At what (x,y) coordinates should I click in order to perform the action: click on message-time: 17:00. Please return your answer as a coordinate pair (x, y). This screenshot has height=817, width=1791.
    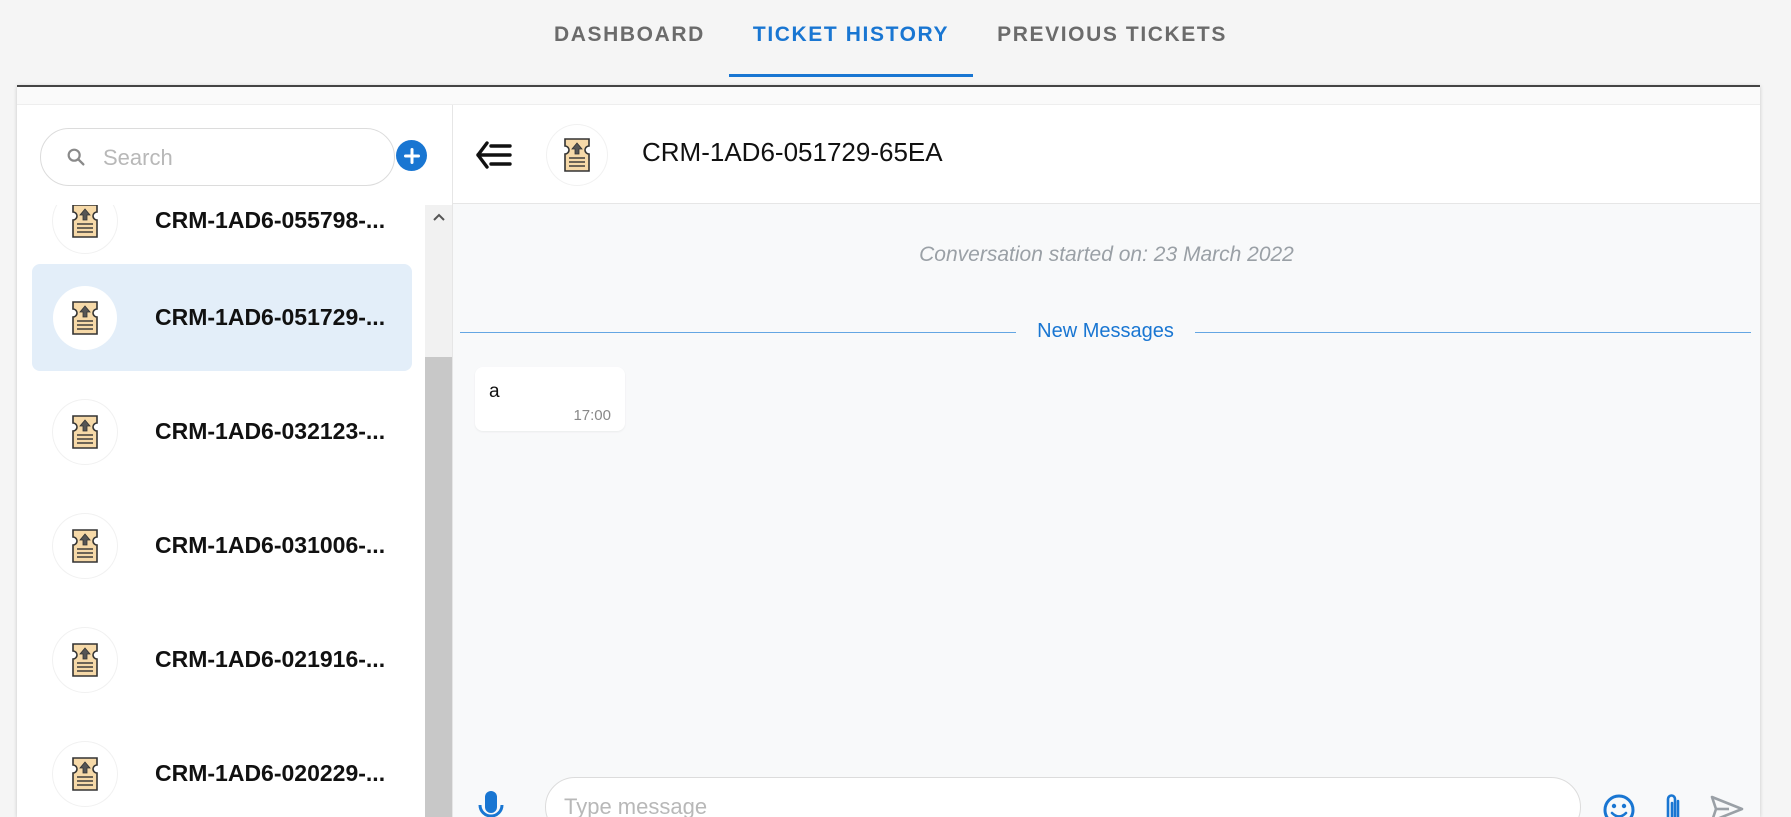
    Looking at the image, I should click on (592, 415).